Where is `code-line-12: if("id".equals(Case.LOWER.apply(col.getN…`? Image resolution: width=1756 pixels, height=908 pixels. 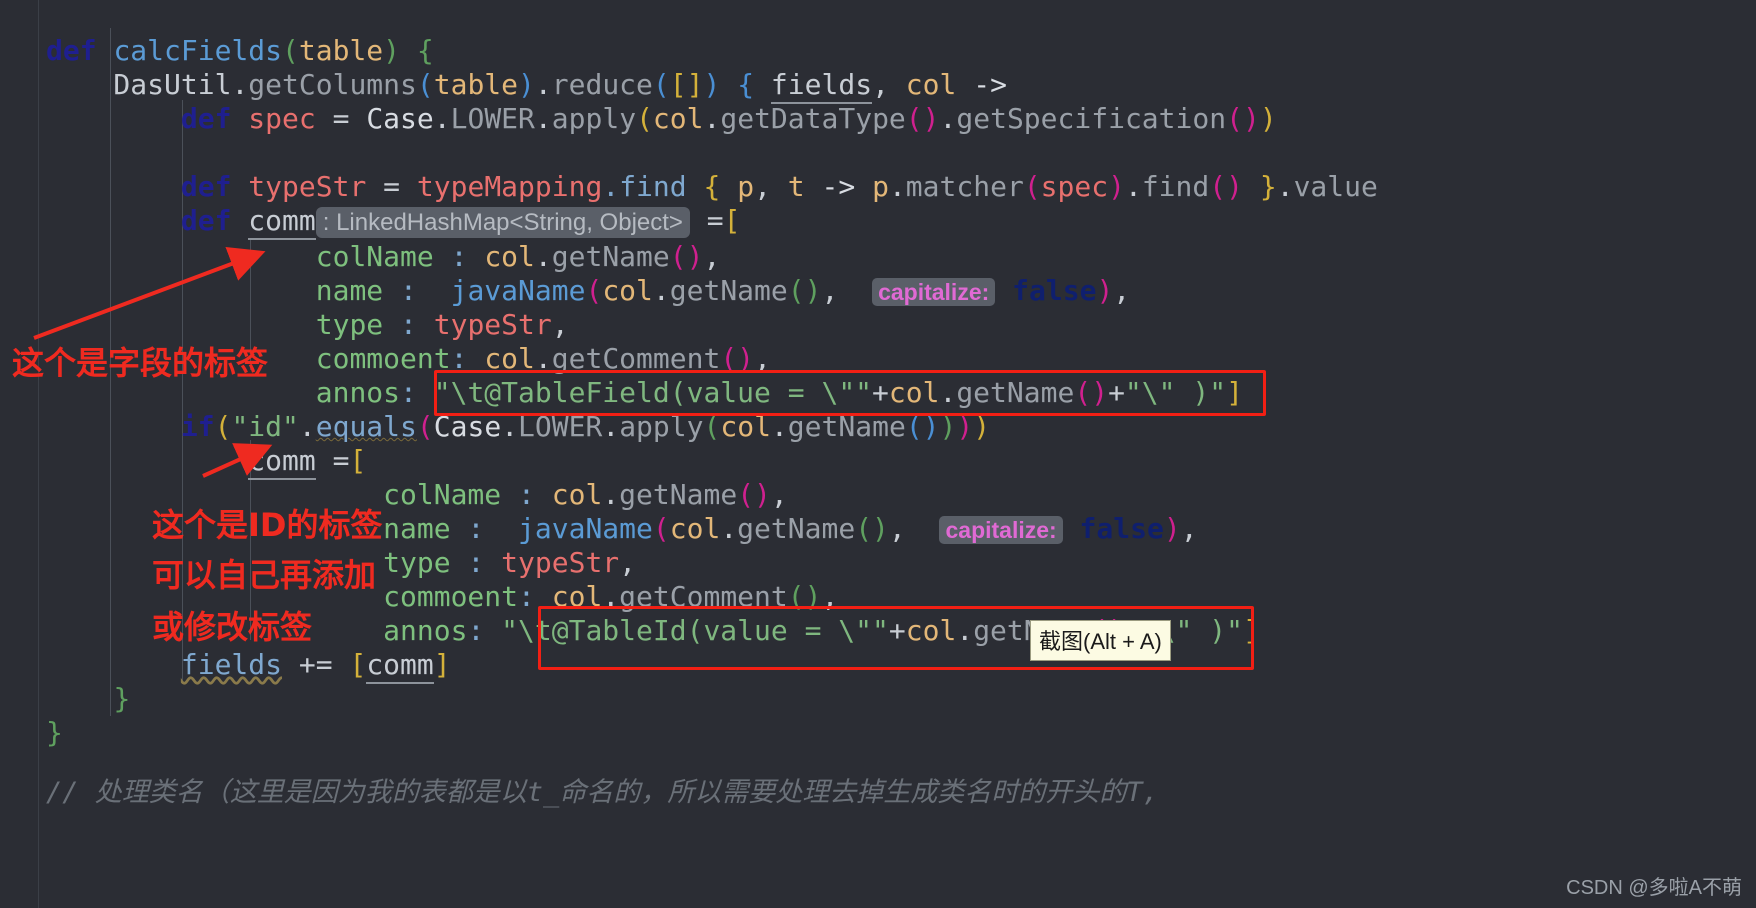 code-line-12: if("id".equals(Case.LOWER.apply(col.getN… is located at coordinates (585, 426).